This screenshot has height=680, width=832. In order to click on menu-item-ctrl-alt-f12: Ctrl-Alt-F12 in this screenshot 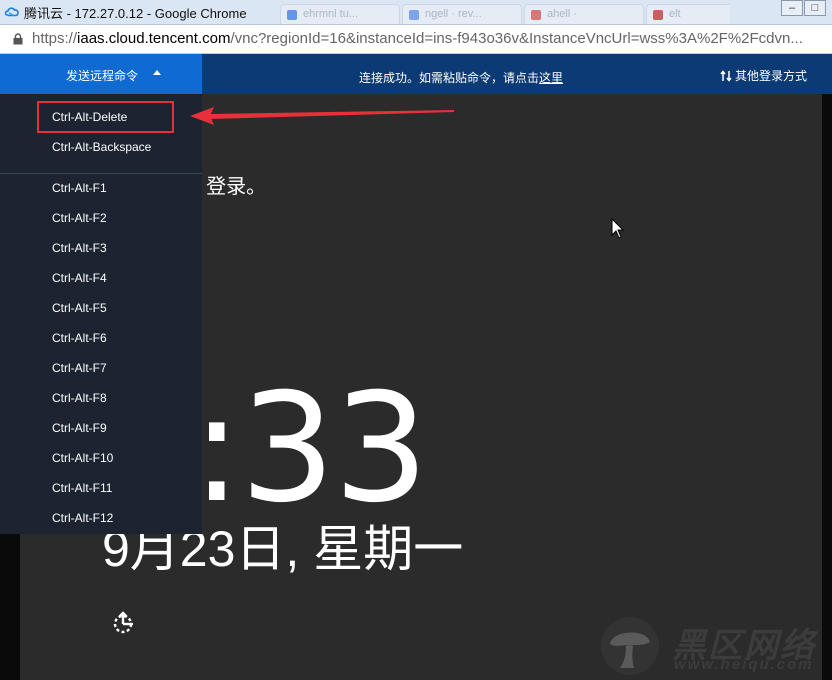, I will do `click(101, 518)`.